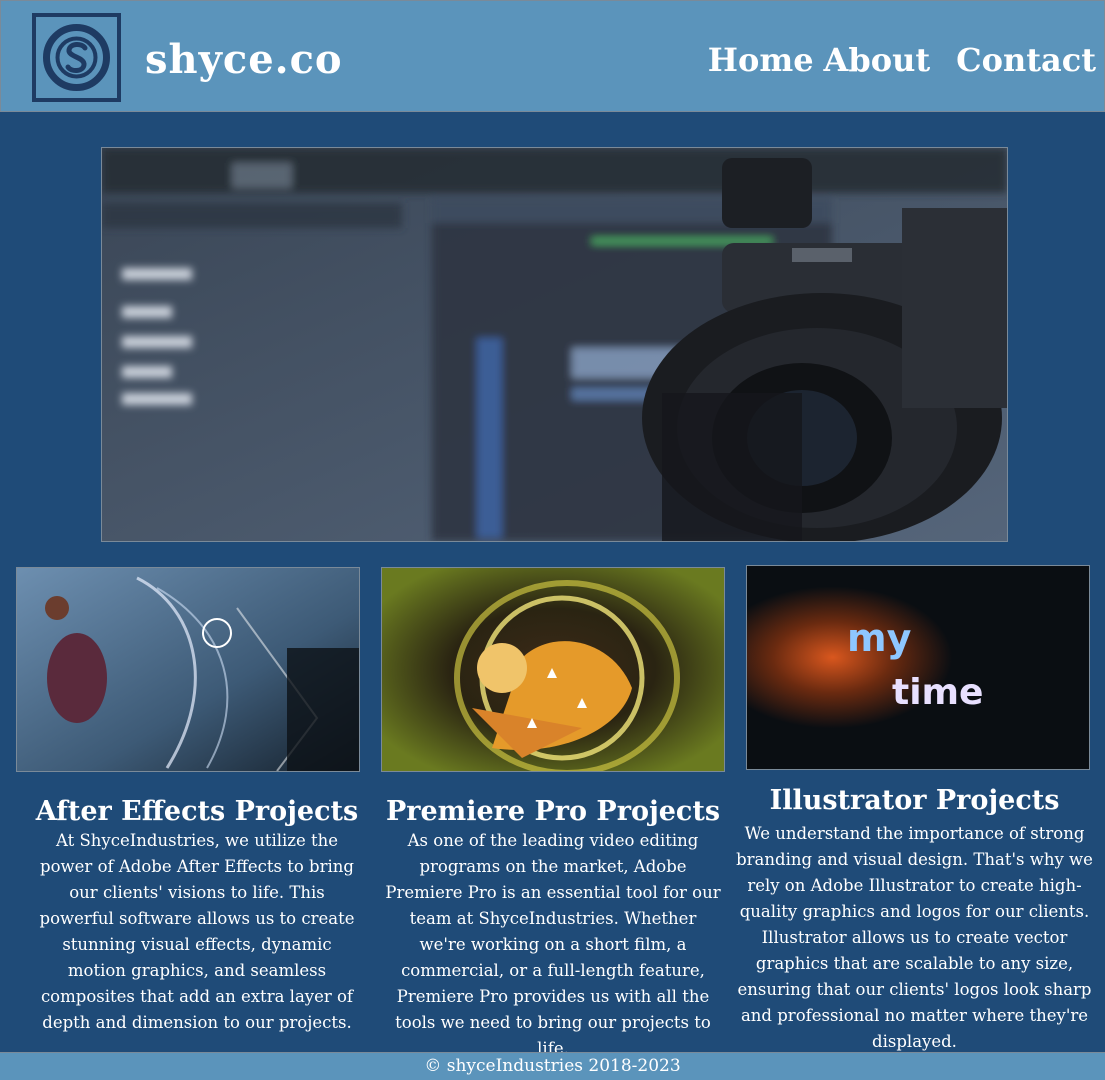  I want to click on nav-about-link: About, so click(877, 60).